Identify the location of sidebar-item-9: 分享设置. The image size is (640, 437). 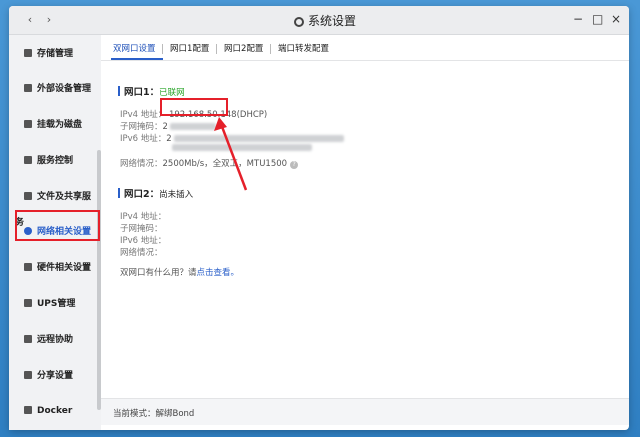
(55, 376).